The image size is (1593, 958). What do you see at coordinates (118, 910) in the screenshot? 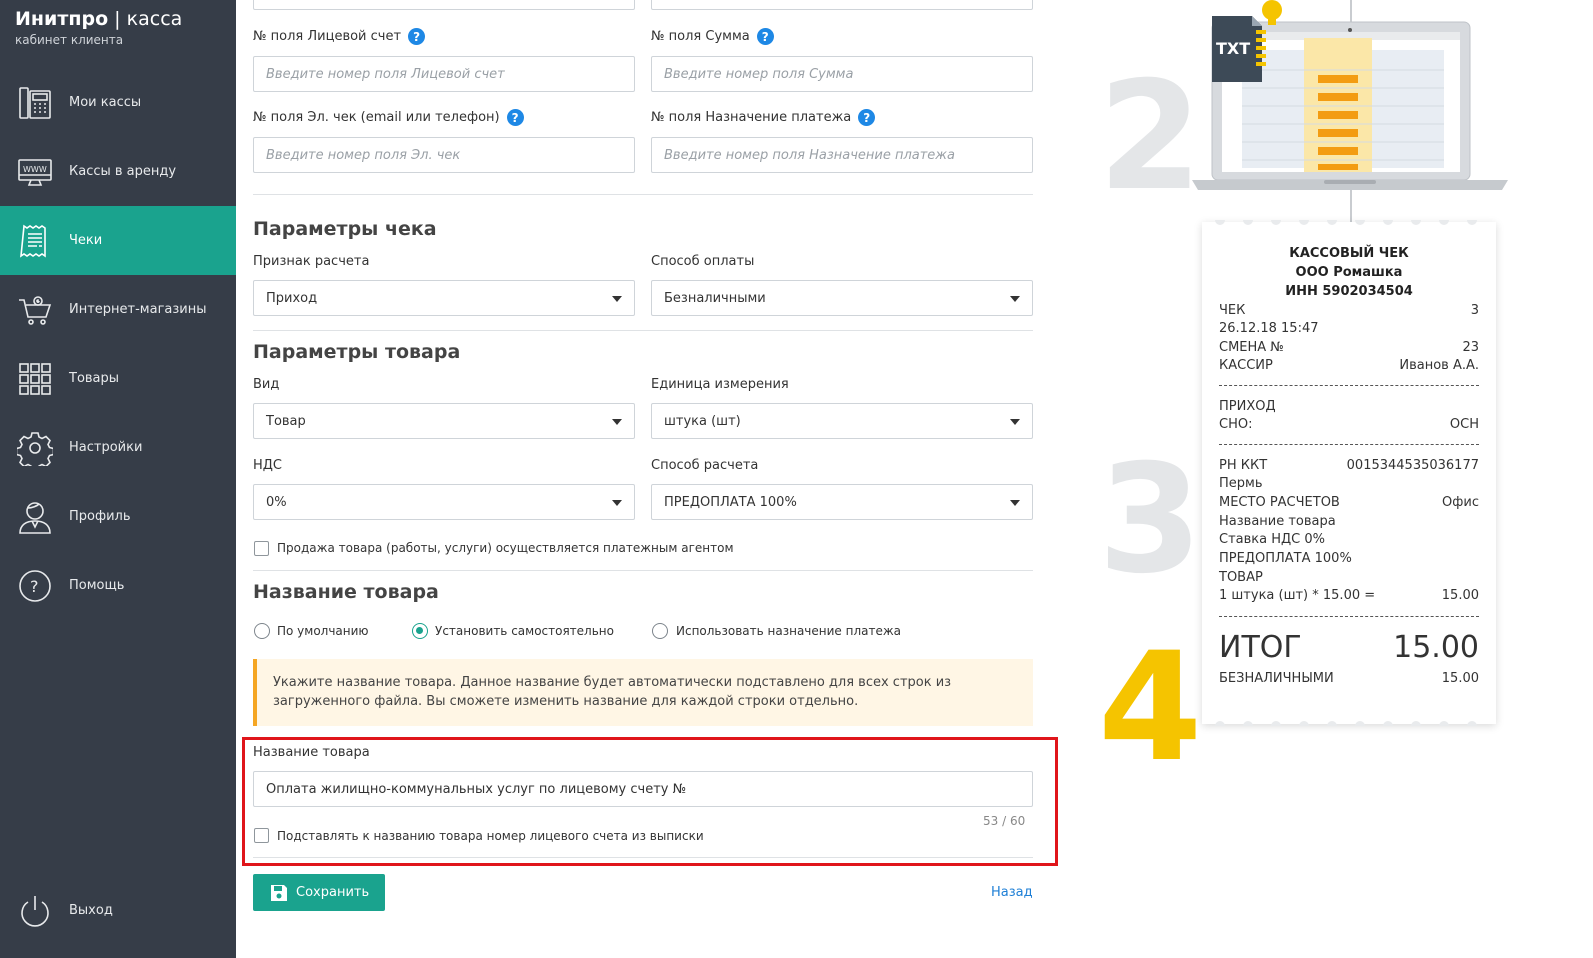
I see `logout-button: Выход` at bounding box center [118, 910].